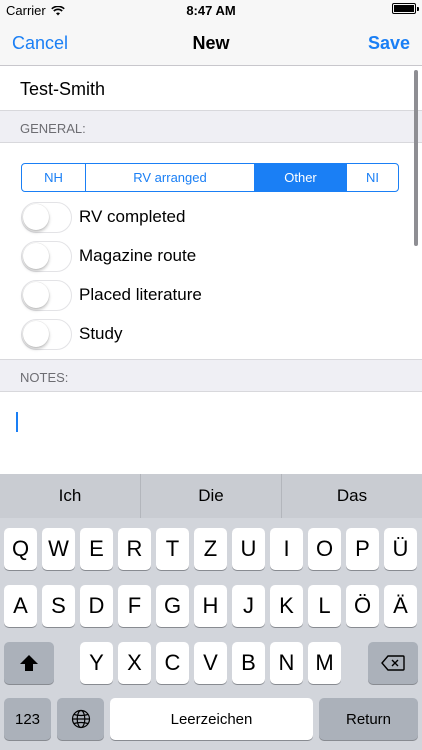 This screenshot has width=422, height=750. I want to click on save-button: Save, so click(389, 43).